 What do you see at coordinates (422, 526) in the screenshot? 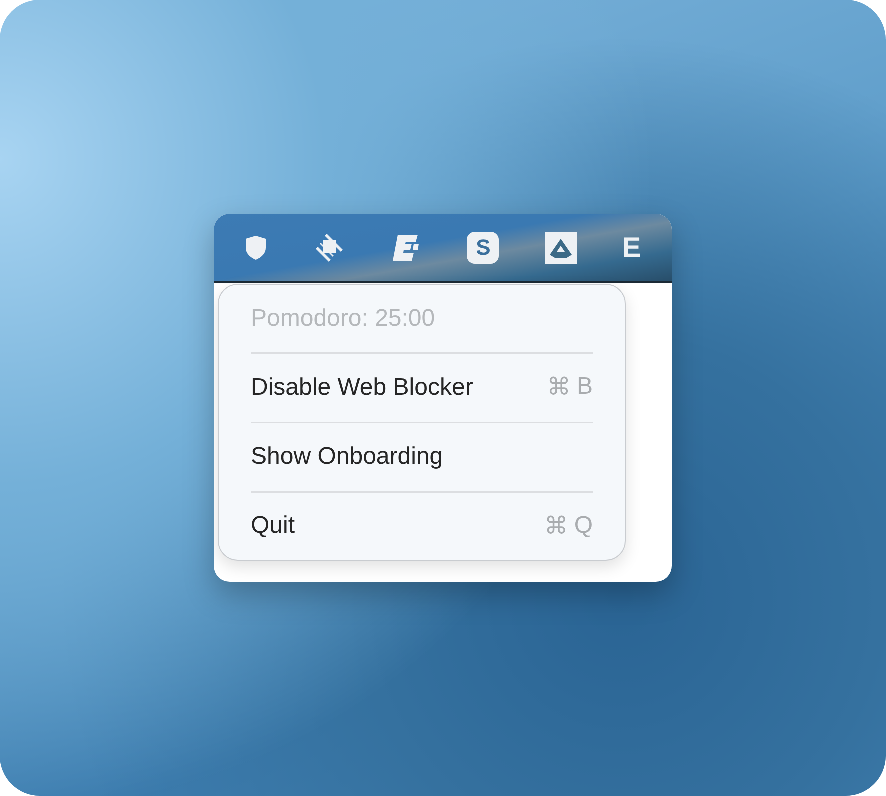
I see `menu-item: Quit ⌘ Q` at bounding box center [422, 526].